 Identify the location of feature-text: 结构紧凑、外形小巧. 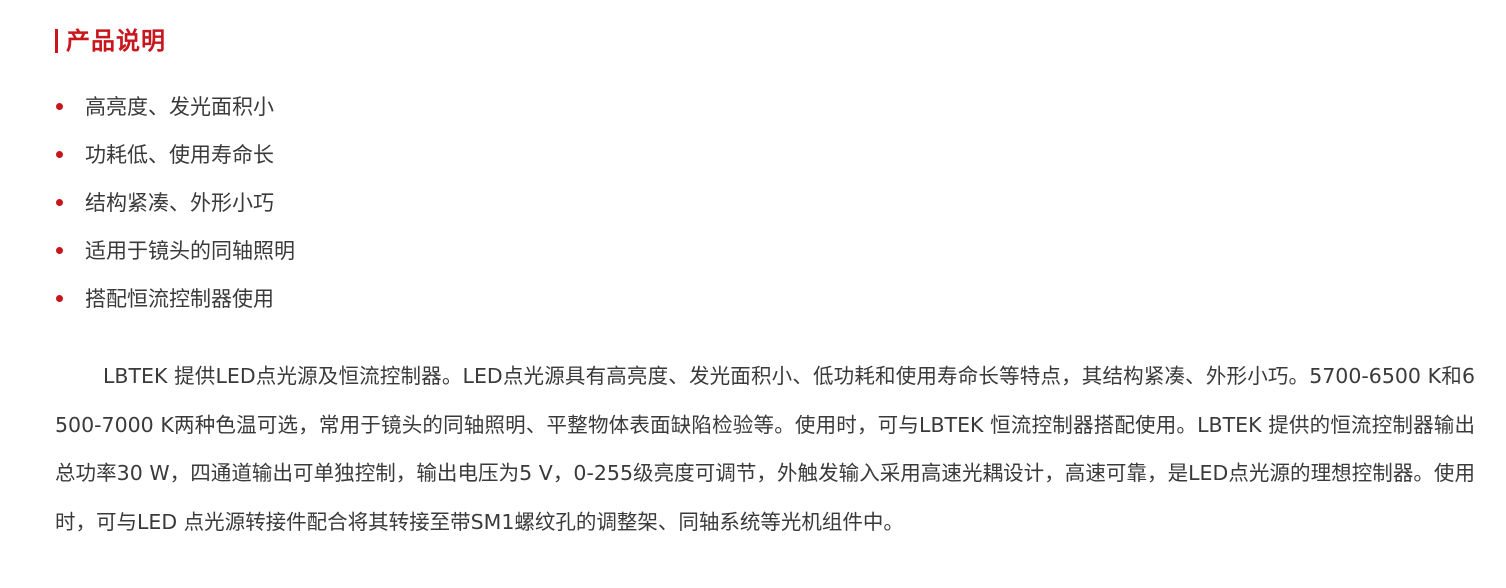
(179, 203).